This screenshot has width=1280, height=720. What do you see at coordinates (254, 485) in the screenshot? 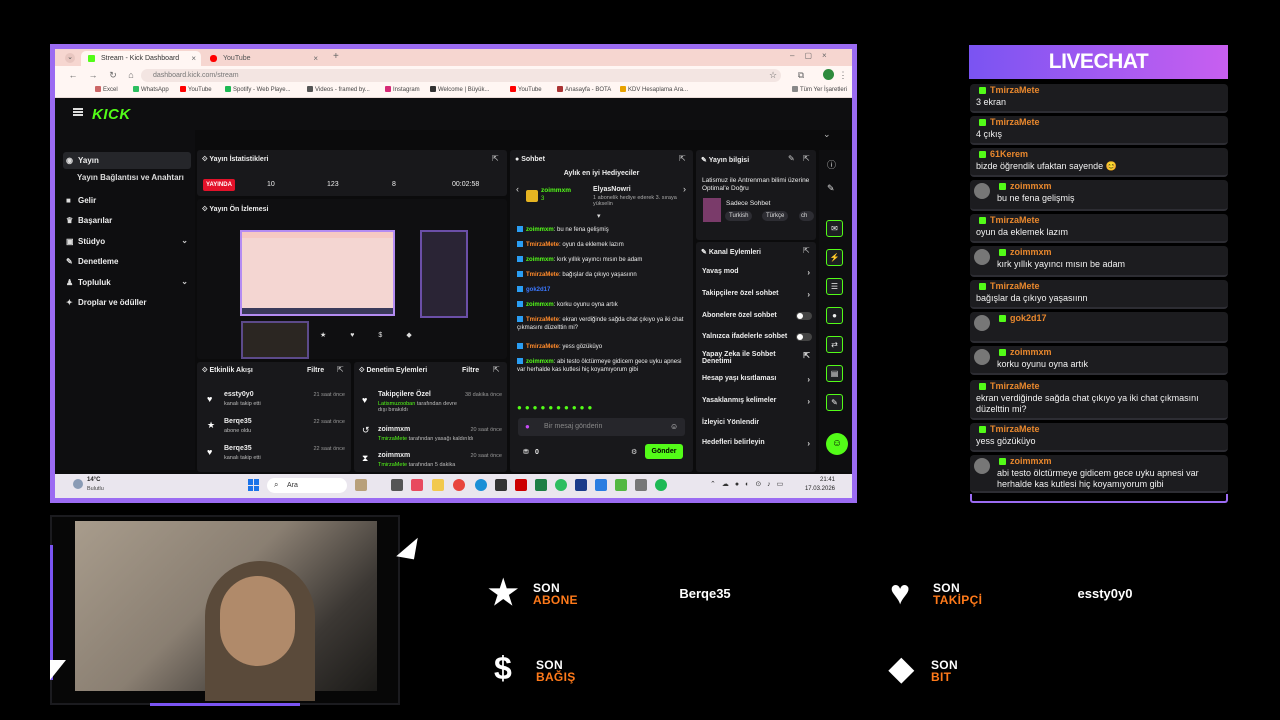
I see `windows-start-icon` at bounding box center [254, 485].